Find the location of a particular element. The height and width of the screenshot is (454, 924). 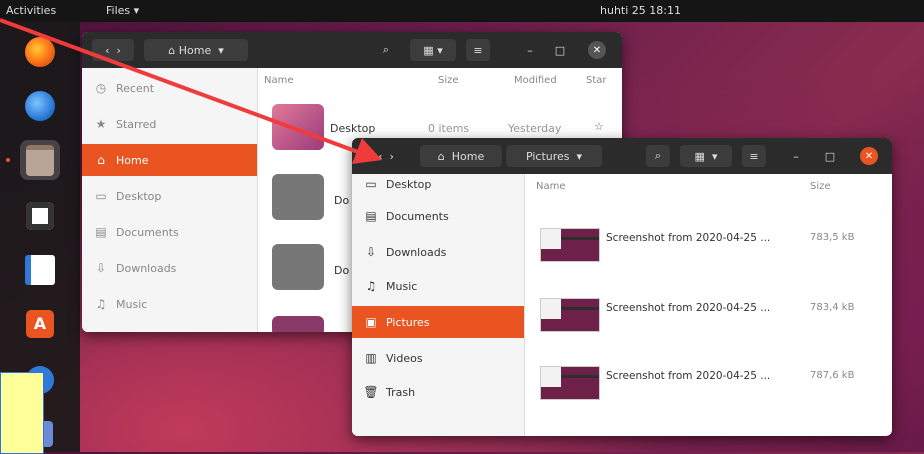

trash-icon: 🗑 is located at coordinates (371, 392).